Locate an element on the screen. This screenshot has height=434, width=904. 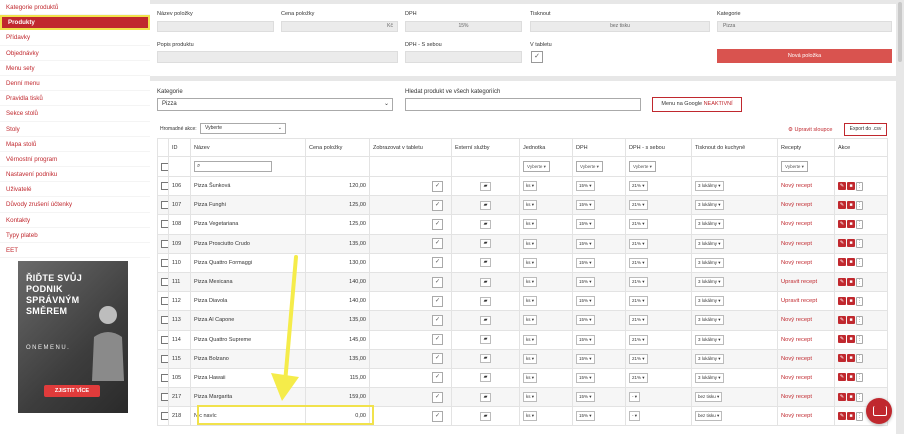
edit-columns-link: ⚙ Upravit sloupce is located at coordinates (810, 130).